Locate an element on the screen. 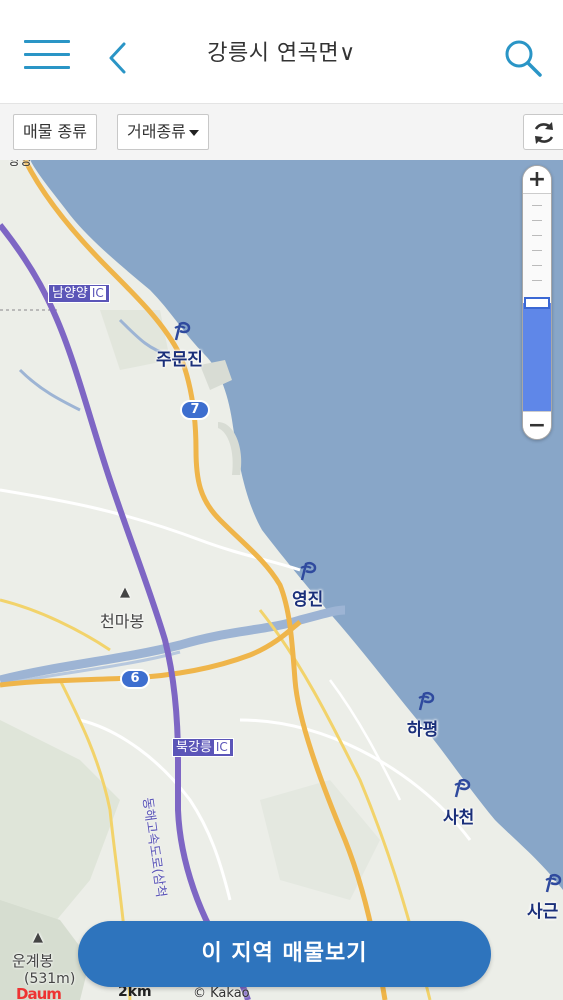 Image resolution: width=563 pixels, height=1000 pixels. place-label-sageun: 사근 is located at coordinates (543, 912).